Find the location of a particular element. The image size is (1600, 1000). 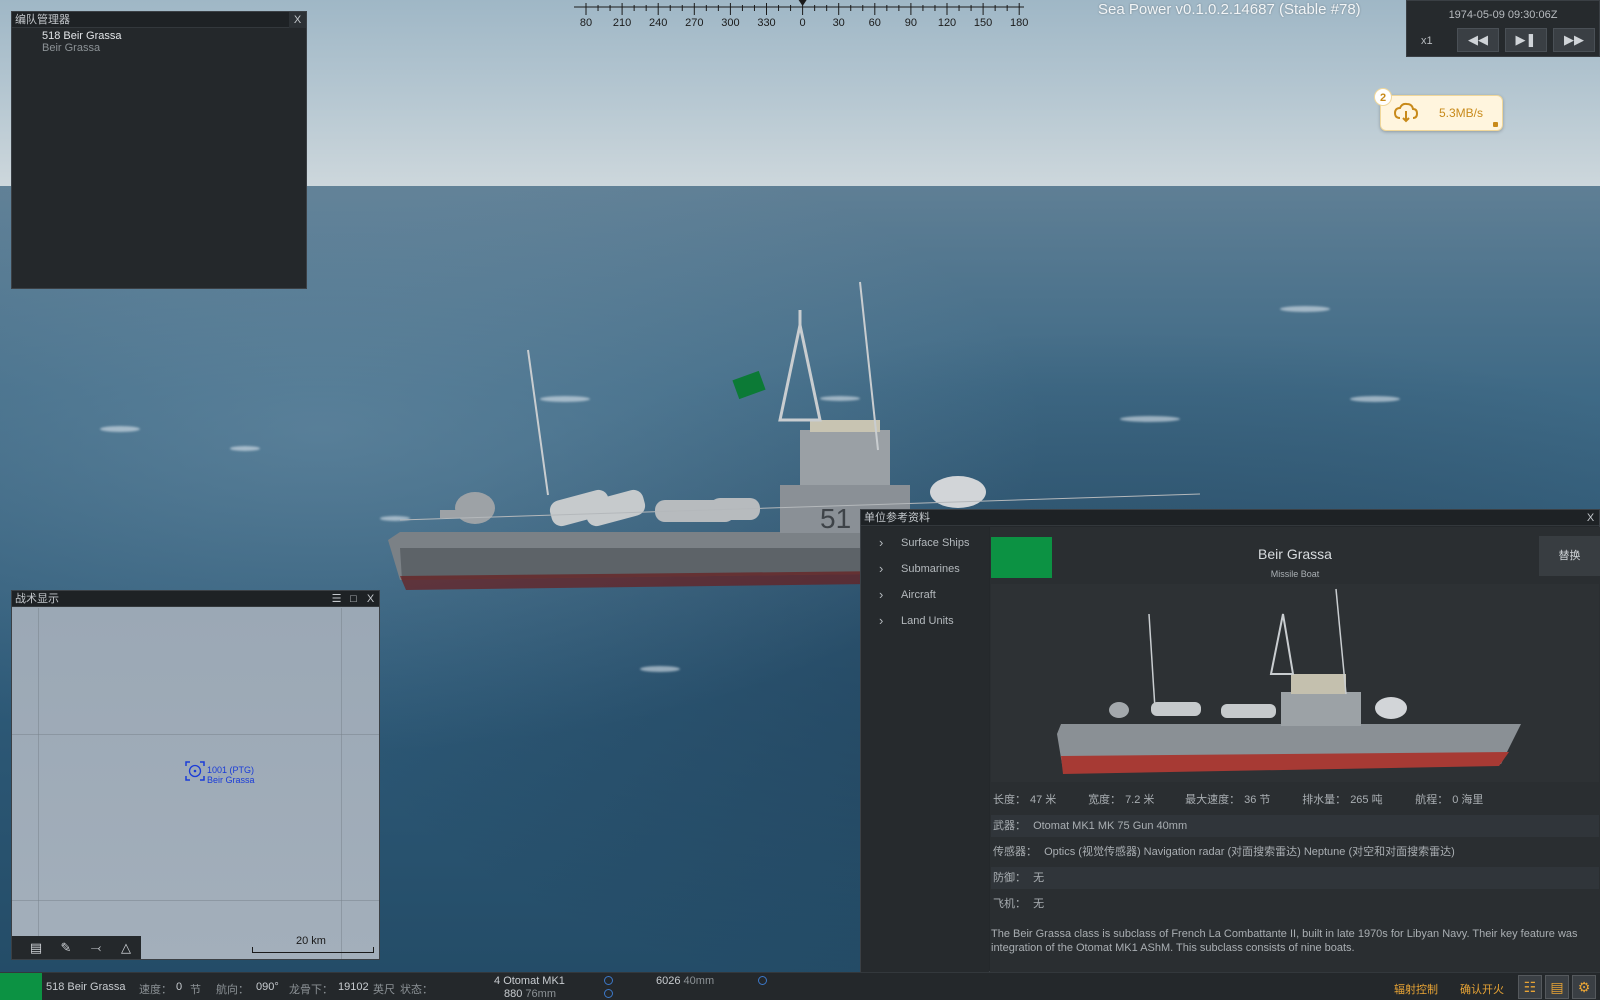

selected-unit-name: 518 Beir Grassa is located at coordinates (85, 987).